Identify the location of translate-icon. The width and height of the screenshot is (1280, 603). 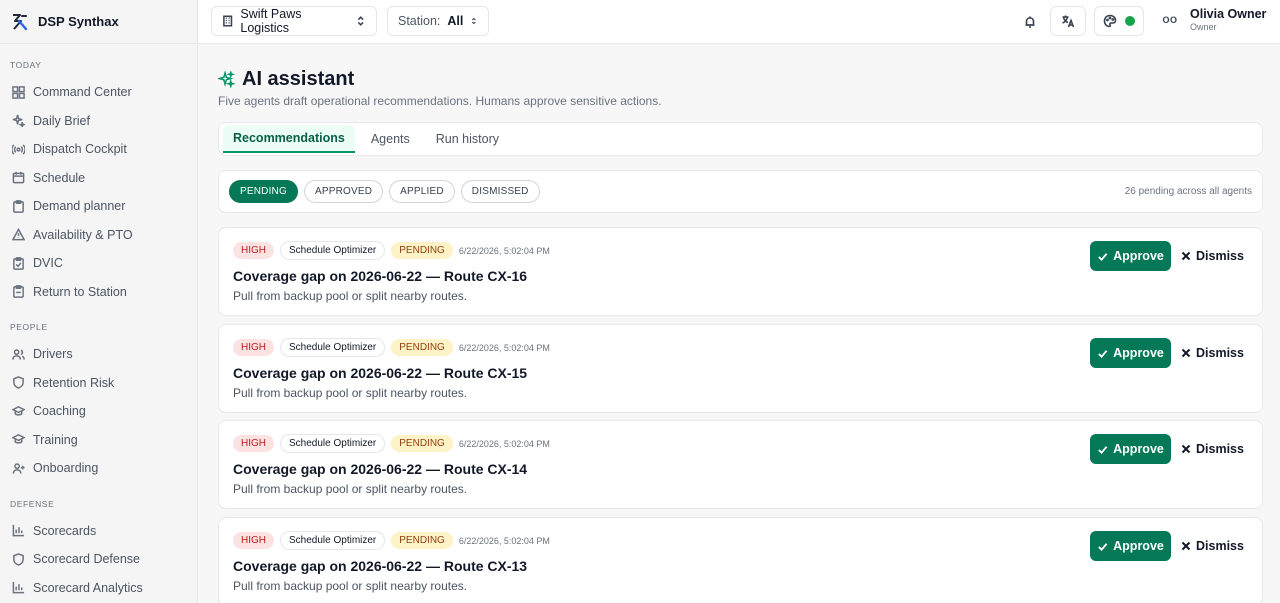
(1068, 21).